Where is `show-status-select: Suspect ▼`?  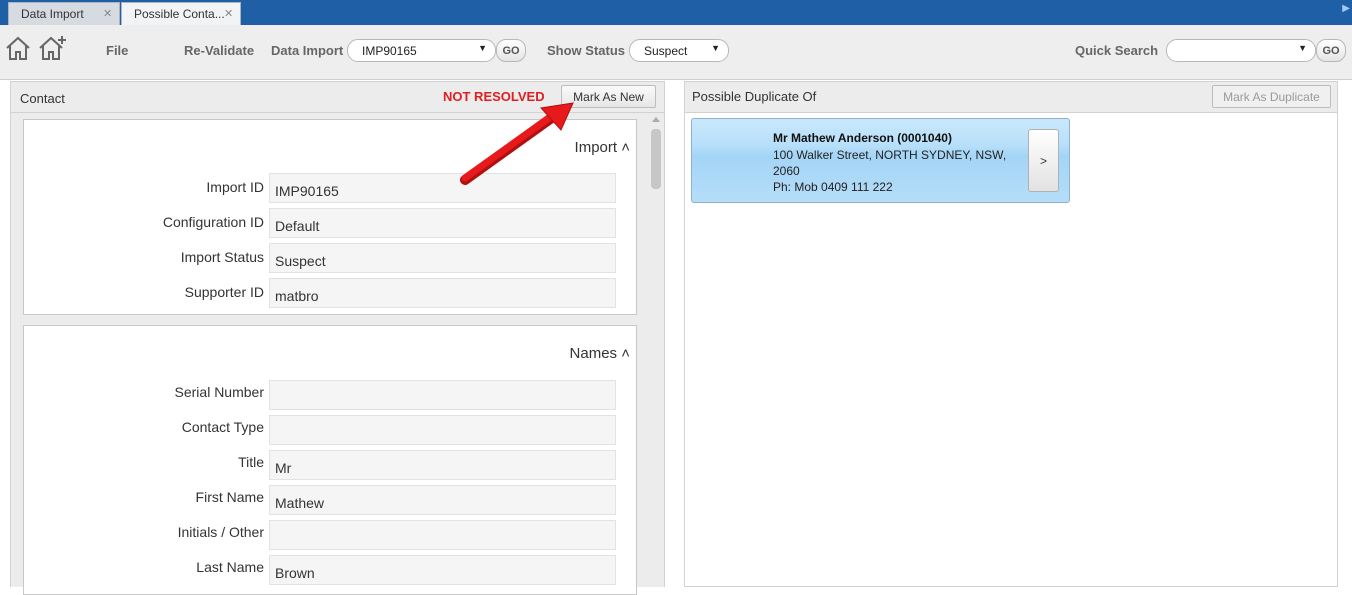
show-status-select: Suspect ▼ is located at coordinates (679, 50).